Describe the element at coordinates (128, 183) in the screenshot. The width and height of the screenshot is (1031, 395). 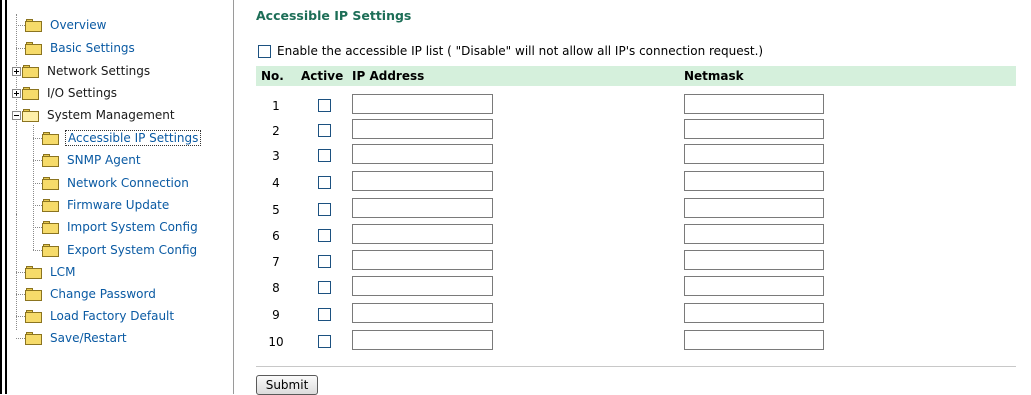
I see `sidebar-item-label: Network Connection` at that location.